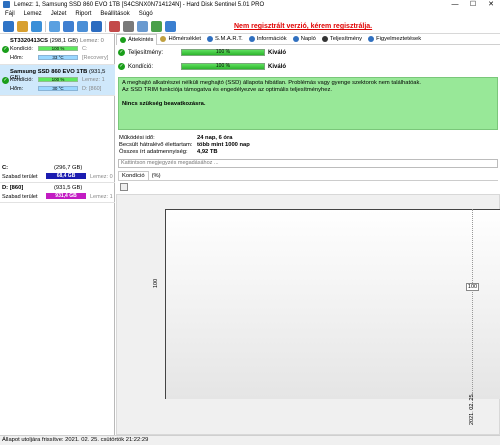  I want to click on overview-icon, so click(123, 39).